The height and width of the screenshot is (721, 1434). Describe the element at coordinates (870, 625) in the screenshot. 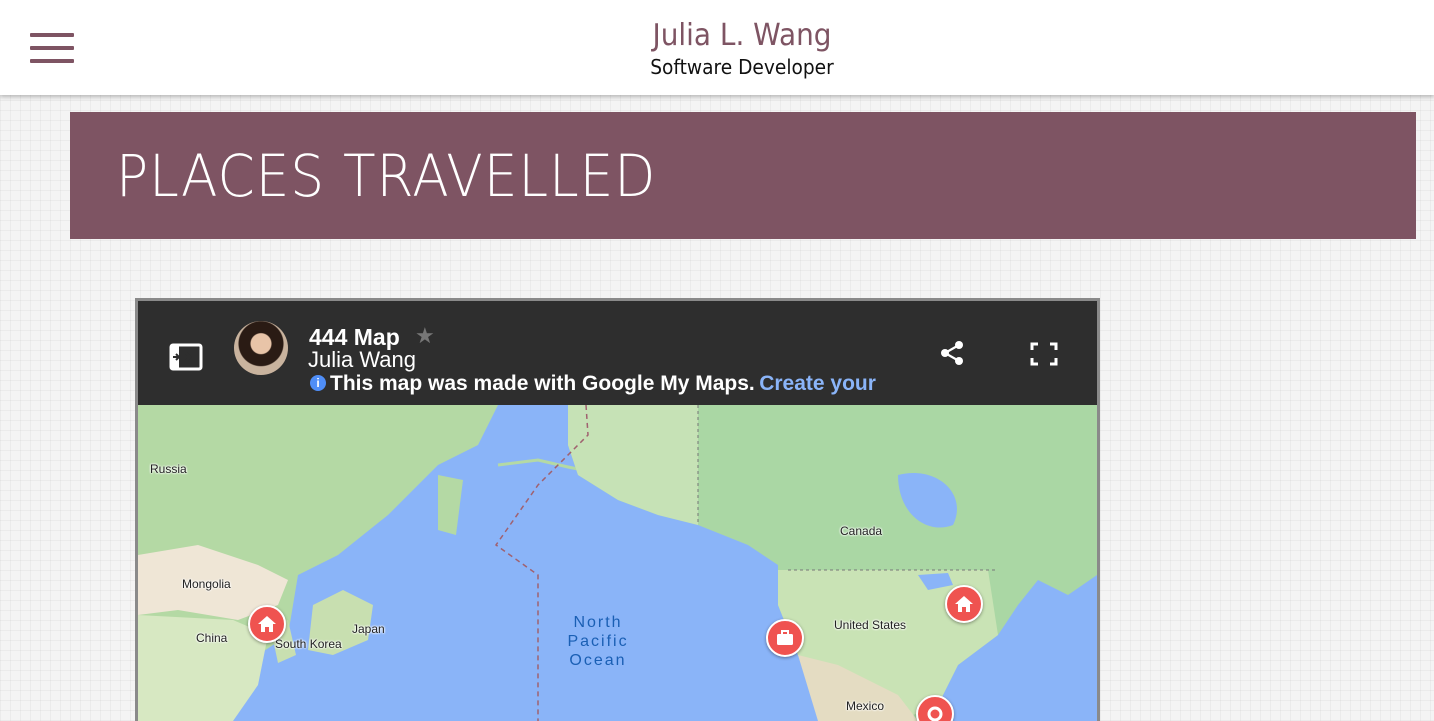

I see `place-label-united-states: United States` at that location.